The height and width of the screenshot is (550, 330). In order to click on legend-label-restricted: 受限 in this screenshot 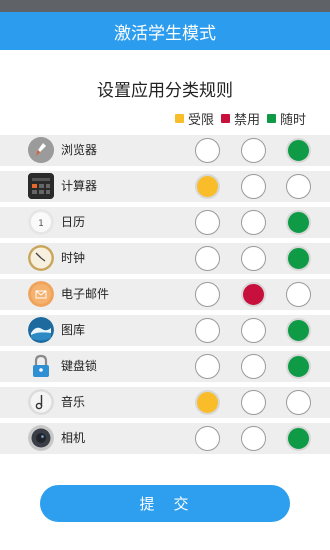, I will do `click(200, 120)`.